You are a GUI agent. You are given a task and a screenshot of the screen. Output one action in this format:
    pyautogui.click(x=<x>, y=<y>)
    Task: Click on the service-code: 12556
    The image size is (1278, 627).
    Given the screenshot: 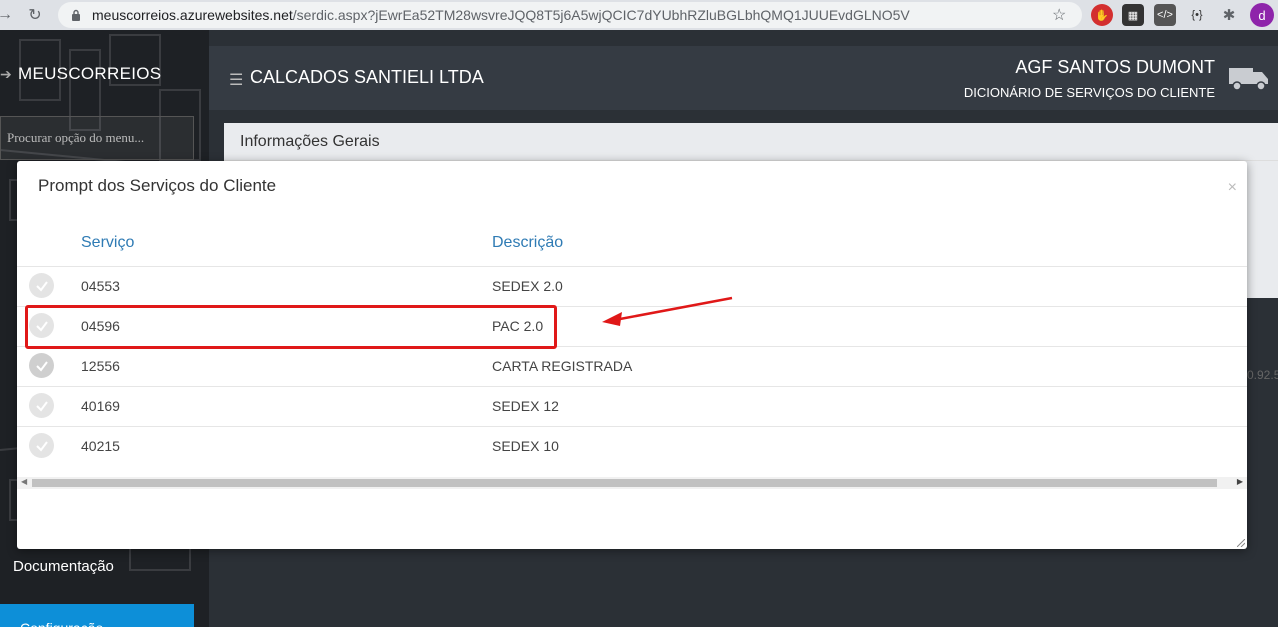 What is the action you would take?
    pyautogui.click(x=100, y=366)
    